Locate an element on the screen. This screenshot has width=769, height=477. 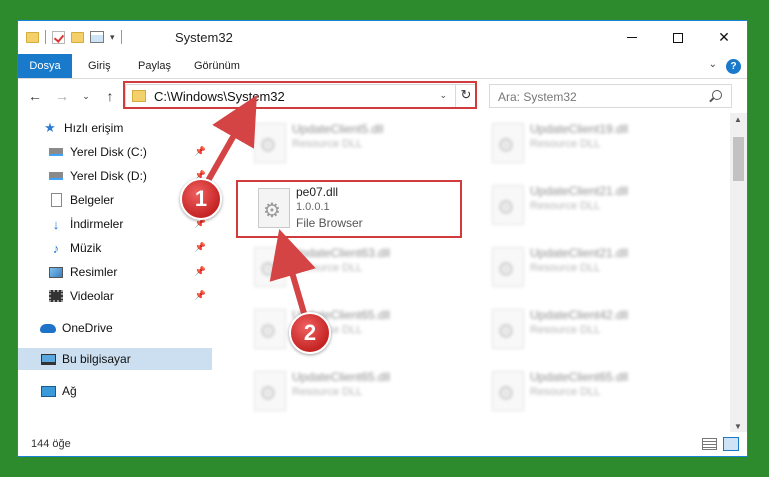
step-1-badge: 1 is located at coordinates (201, 199).